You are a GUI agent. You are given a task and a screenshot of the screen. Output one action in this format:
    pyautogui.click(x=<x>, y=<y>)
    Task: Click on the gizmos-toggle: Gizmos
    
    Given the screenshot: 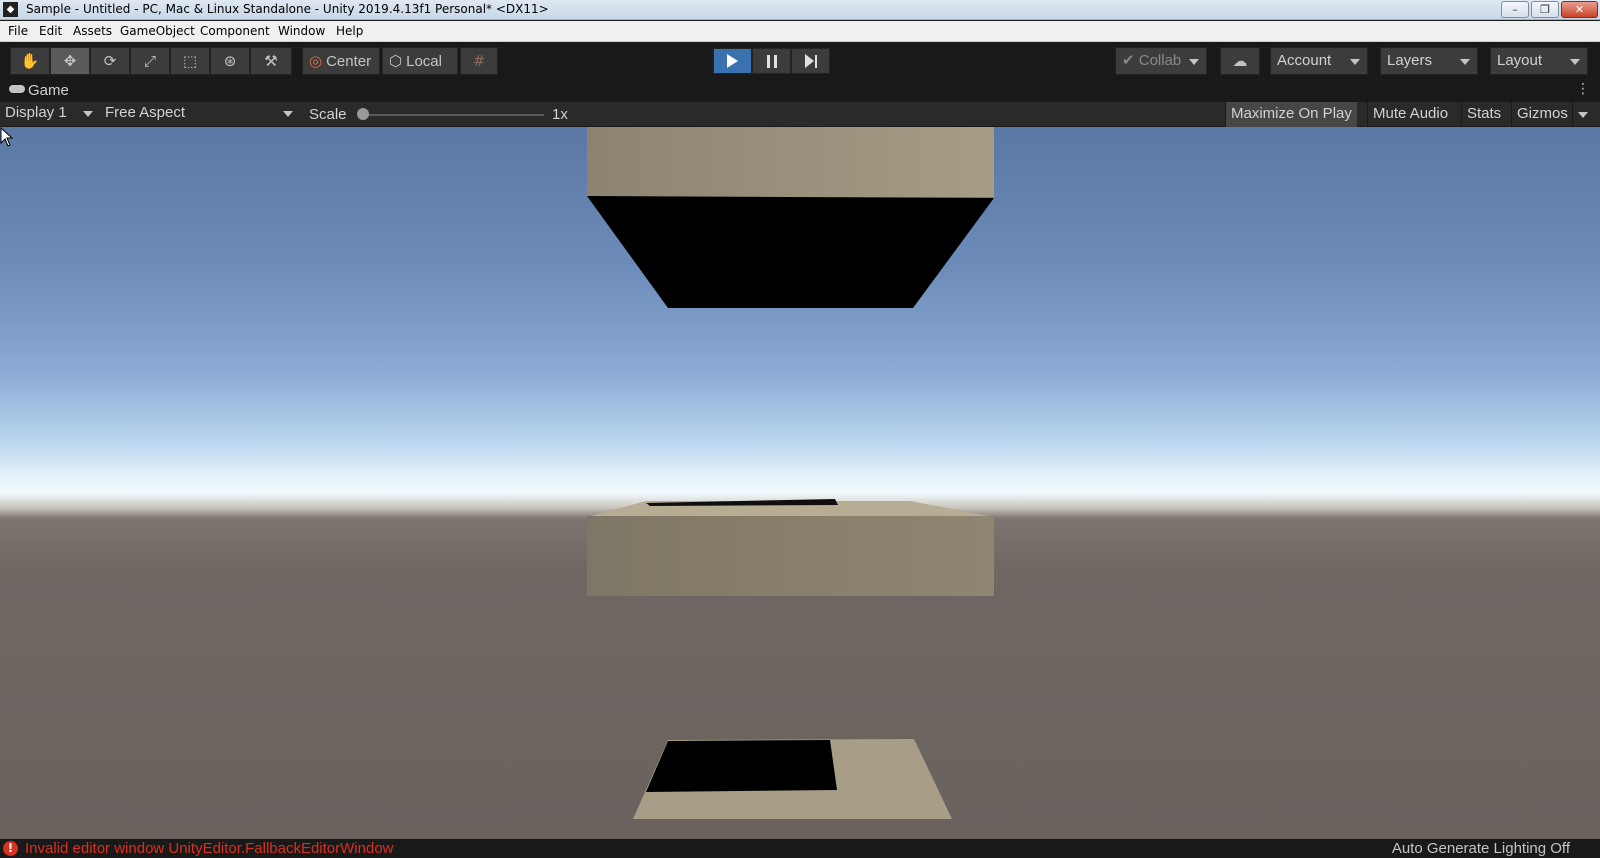 What is the action you would take?
    pyautogui.click(x=1542, y=114)
    